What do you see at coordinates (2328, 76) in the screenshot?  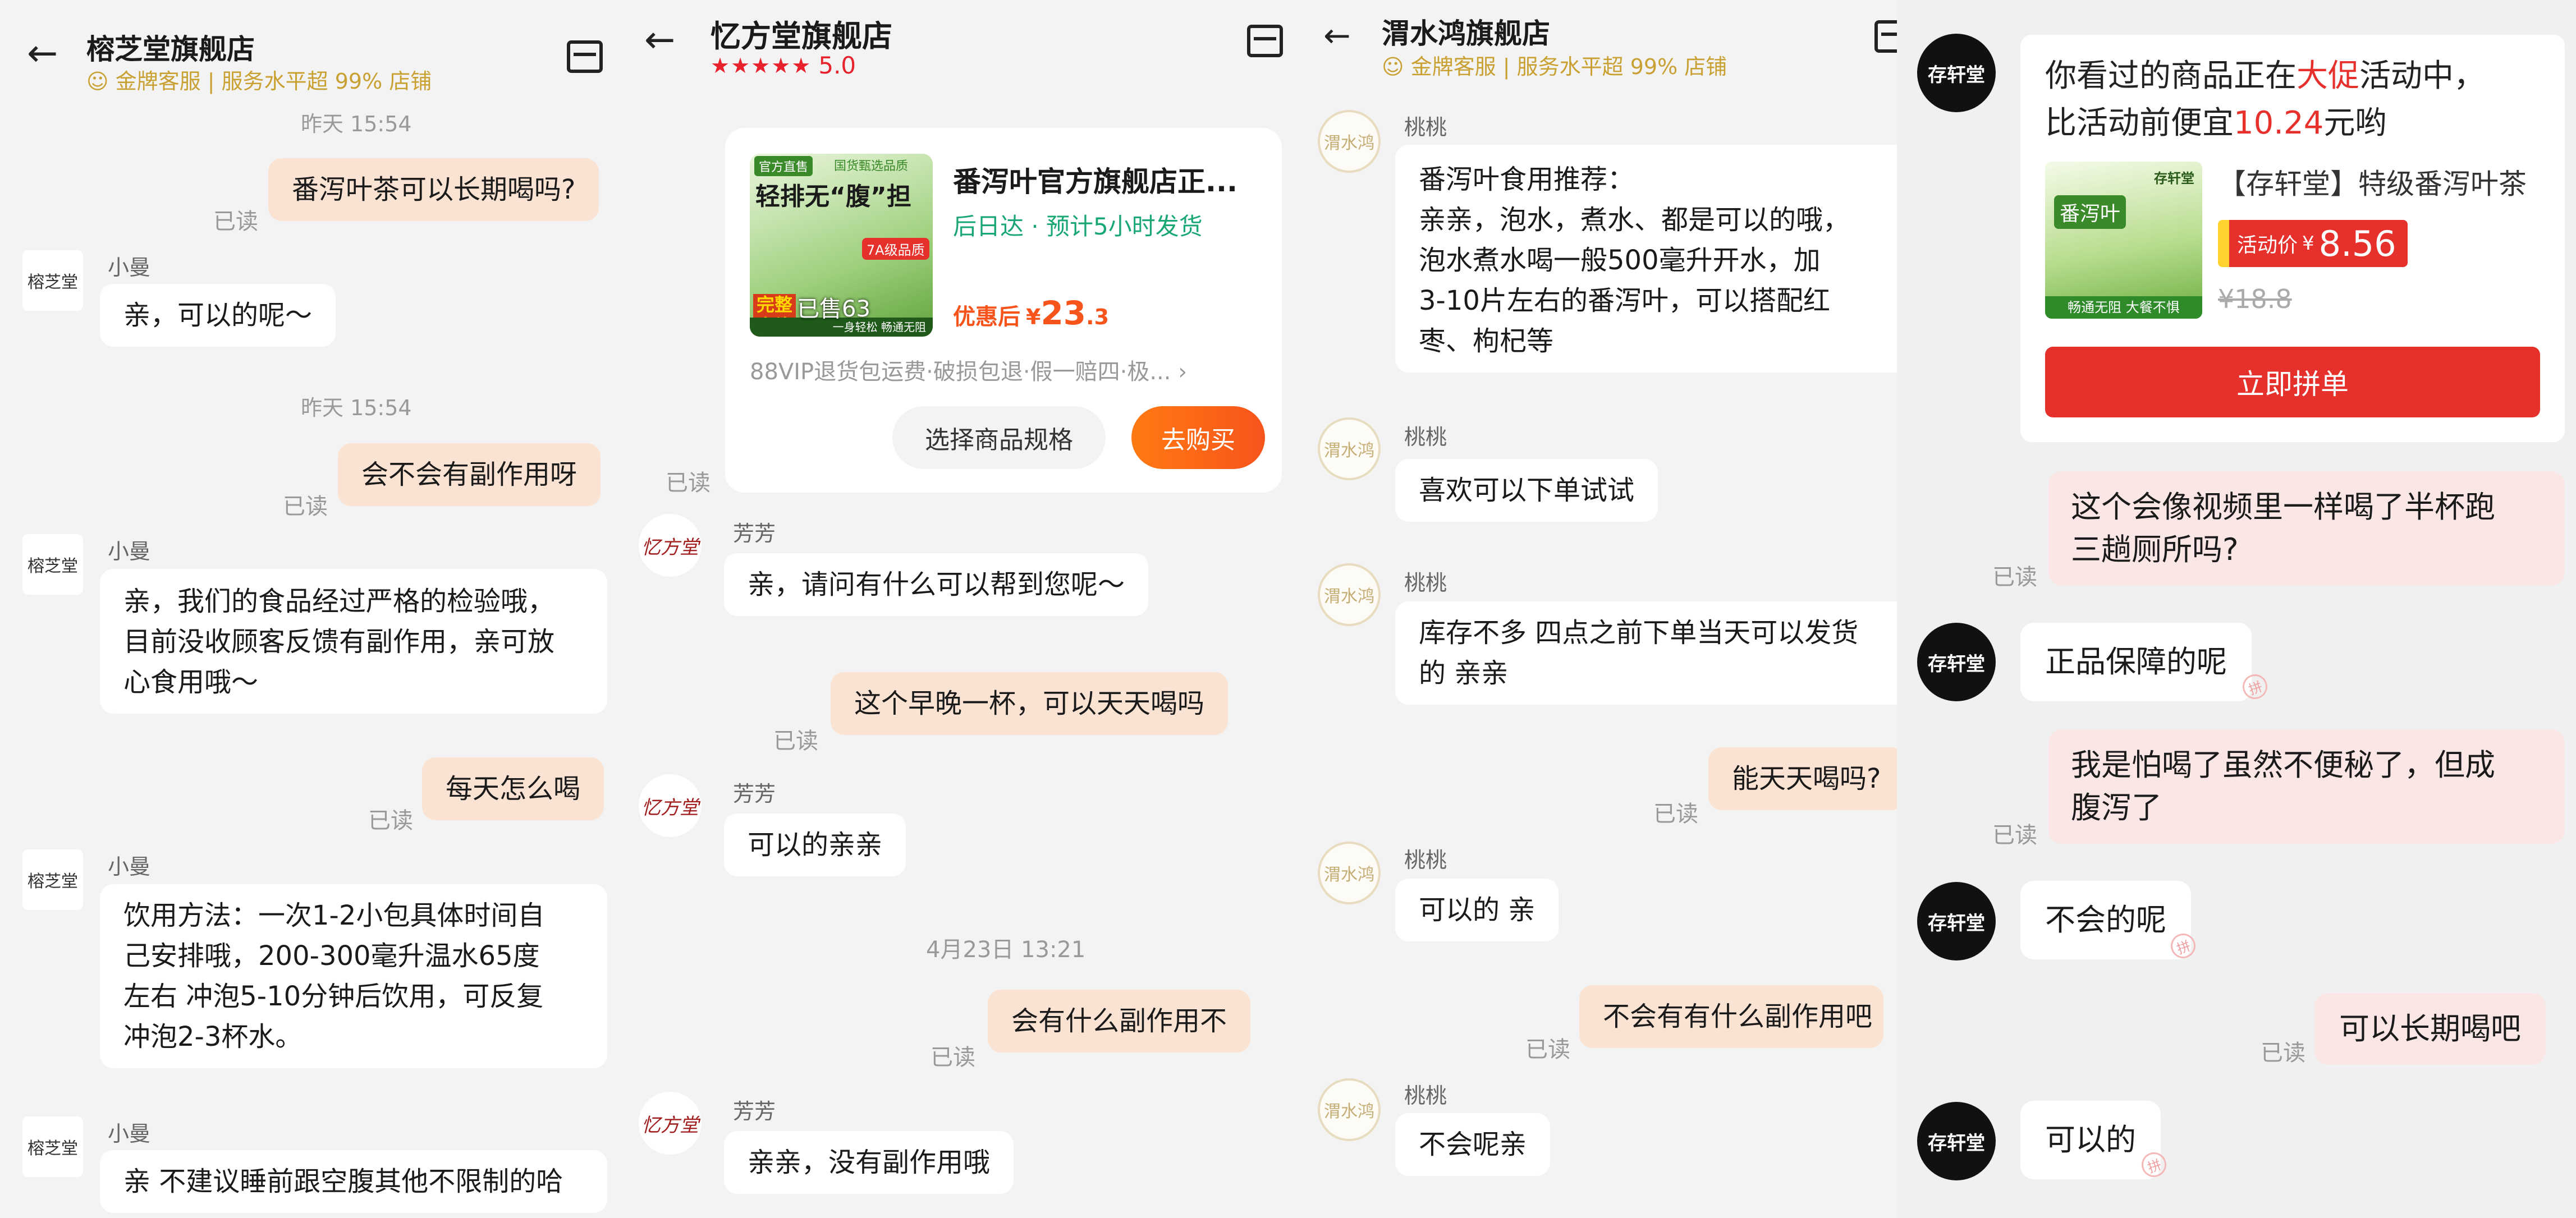 I see `promo-highlight: 大促` at bounding box center [2328, 76].